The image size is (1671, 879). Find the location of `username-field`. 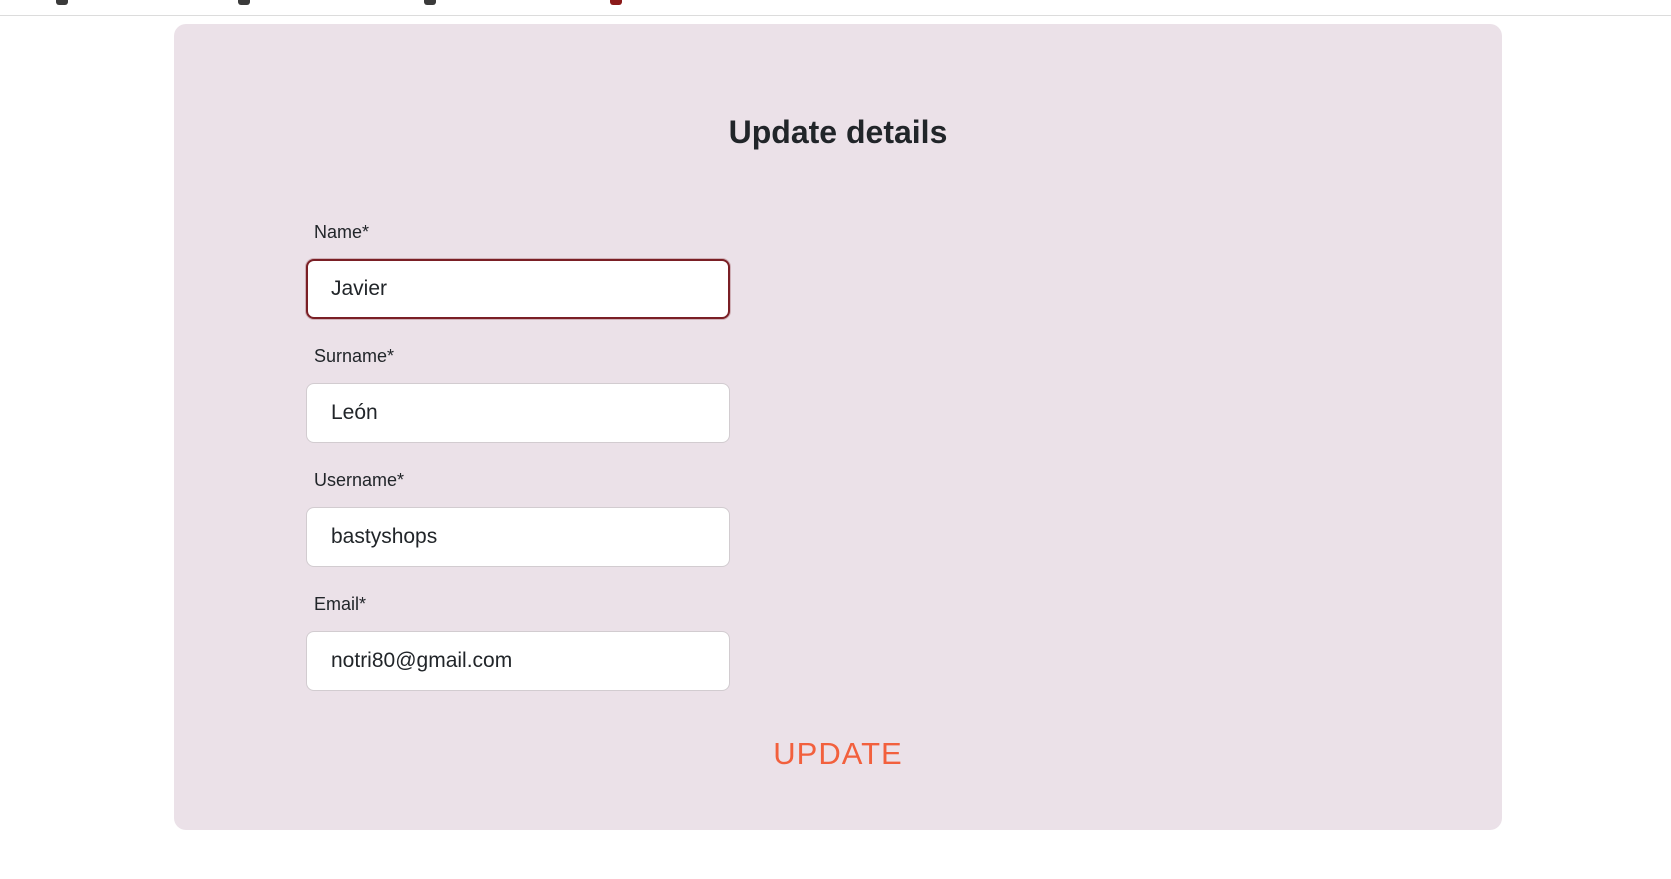

username-field is located at coordinates (518, 537).